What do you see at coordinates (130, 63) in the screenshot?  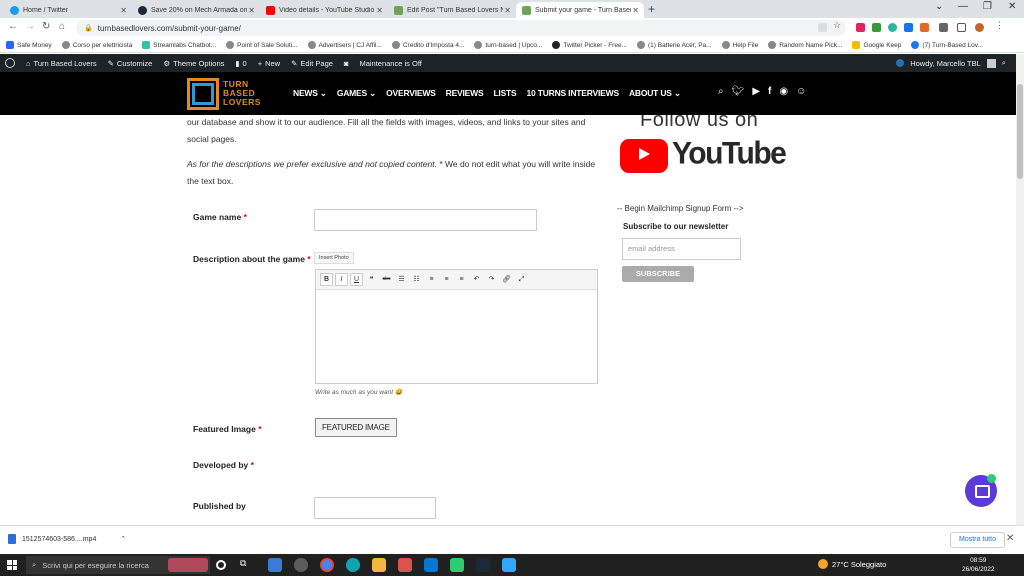 I see `wp-customize: ✎ Customize` at bounding box center [130, 63].